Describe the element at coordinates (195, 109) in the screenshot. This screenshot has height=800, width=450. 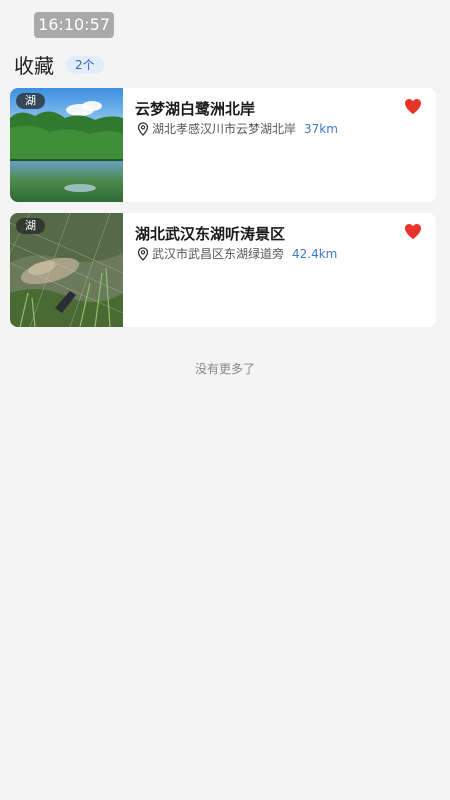
I see `place-title: 云梦湖白鹭洲北岸` at that location.